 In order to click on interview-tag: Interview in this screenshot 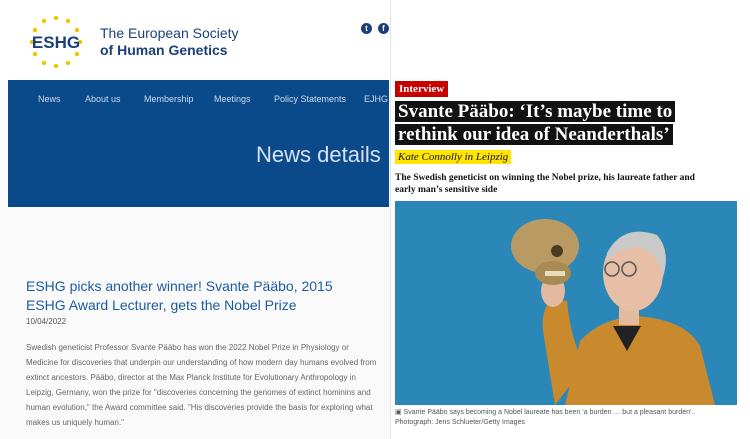, I will do `click(422, 89)`.